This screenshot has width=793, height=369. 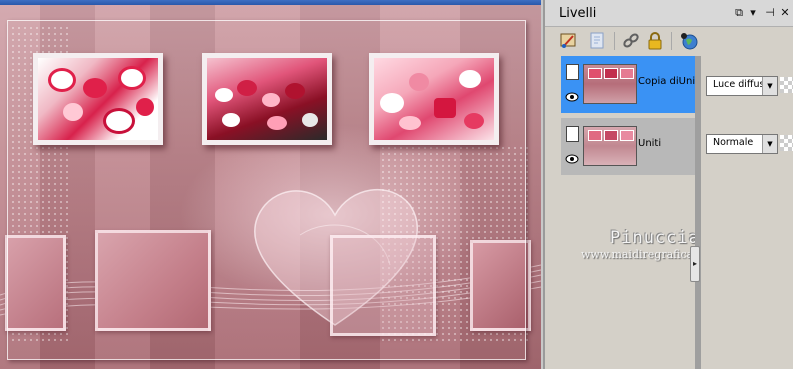 I want to click on close-icon: ✕, so click(x=785, y=13).